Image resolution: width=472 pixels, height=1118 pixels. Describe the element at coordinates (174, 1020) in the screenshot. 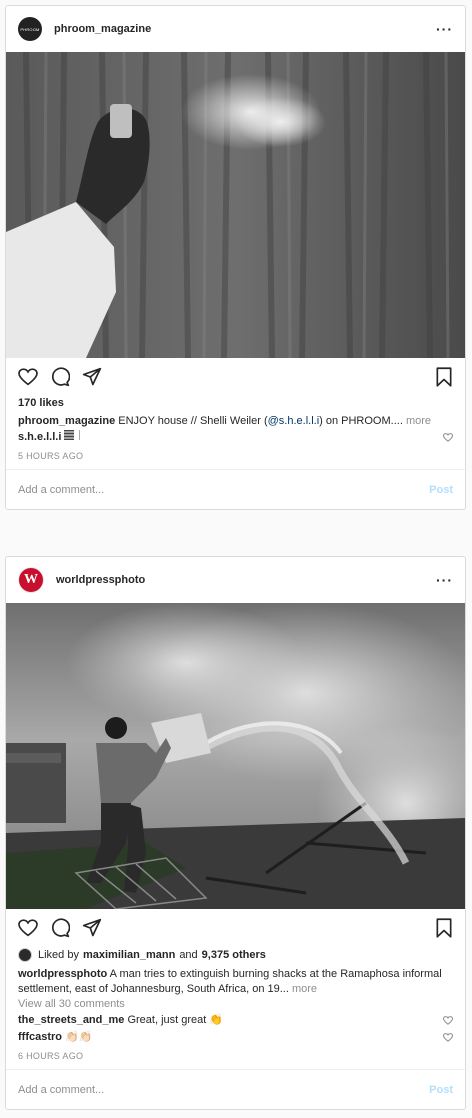

I see `comment-text: Great, just great 👏` at that location.